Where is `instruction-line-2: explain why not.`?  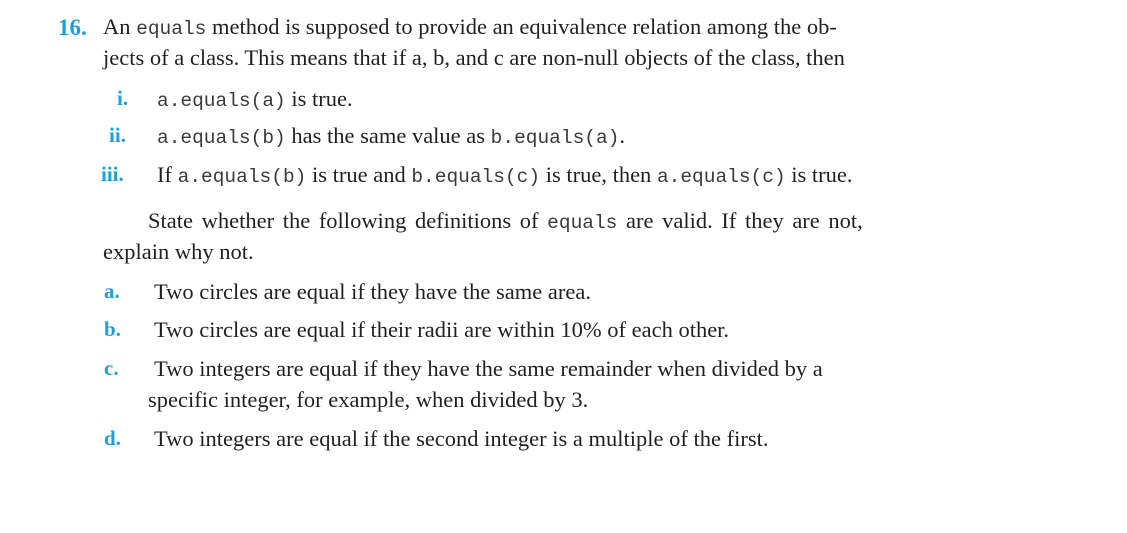 instruction-line-2: explain why not. is located at coordinates (178, 251).